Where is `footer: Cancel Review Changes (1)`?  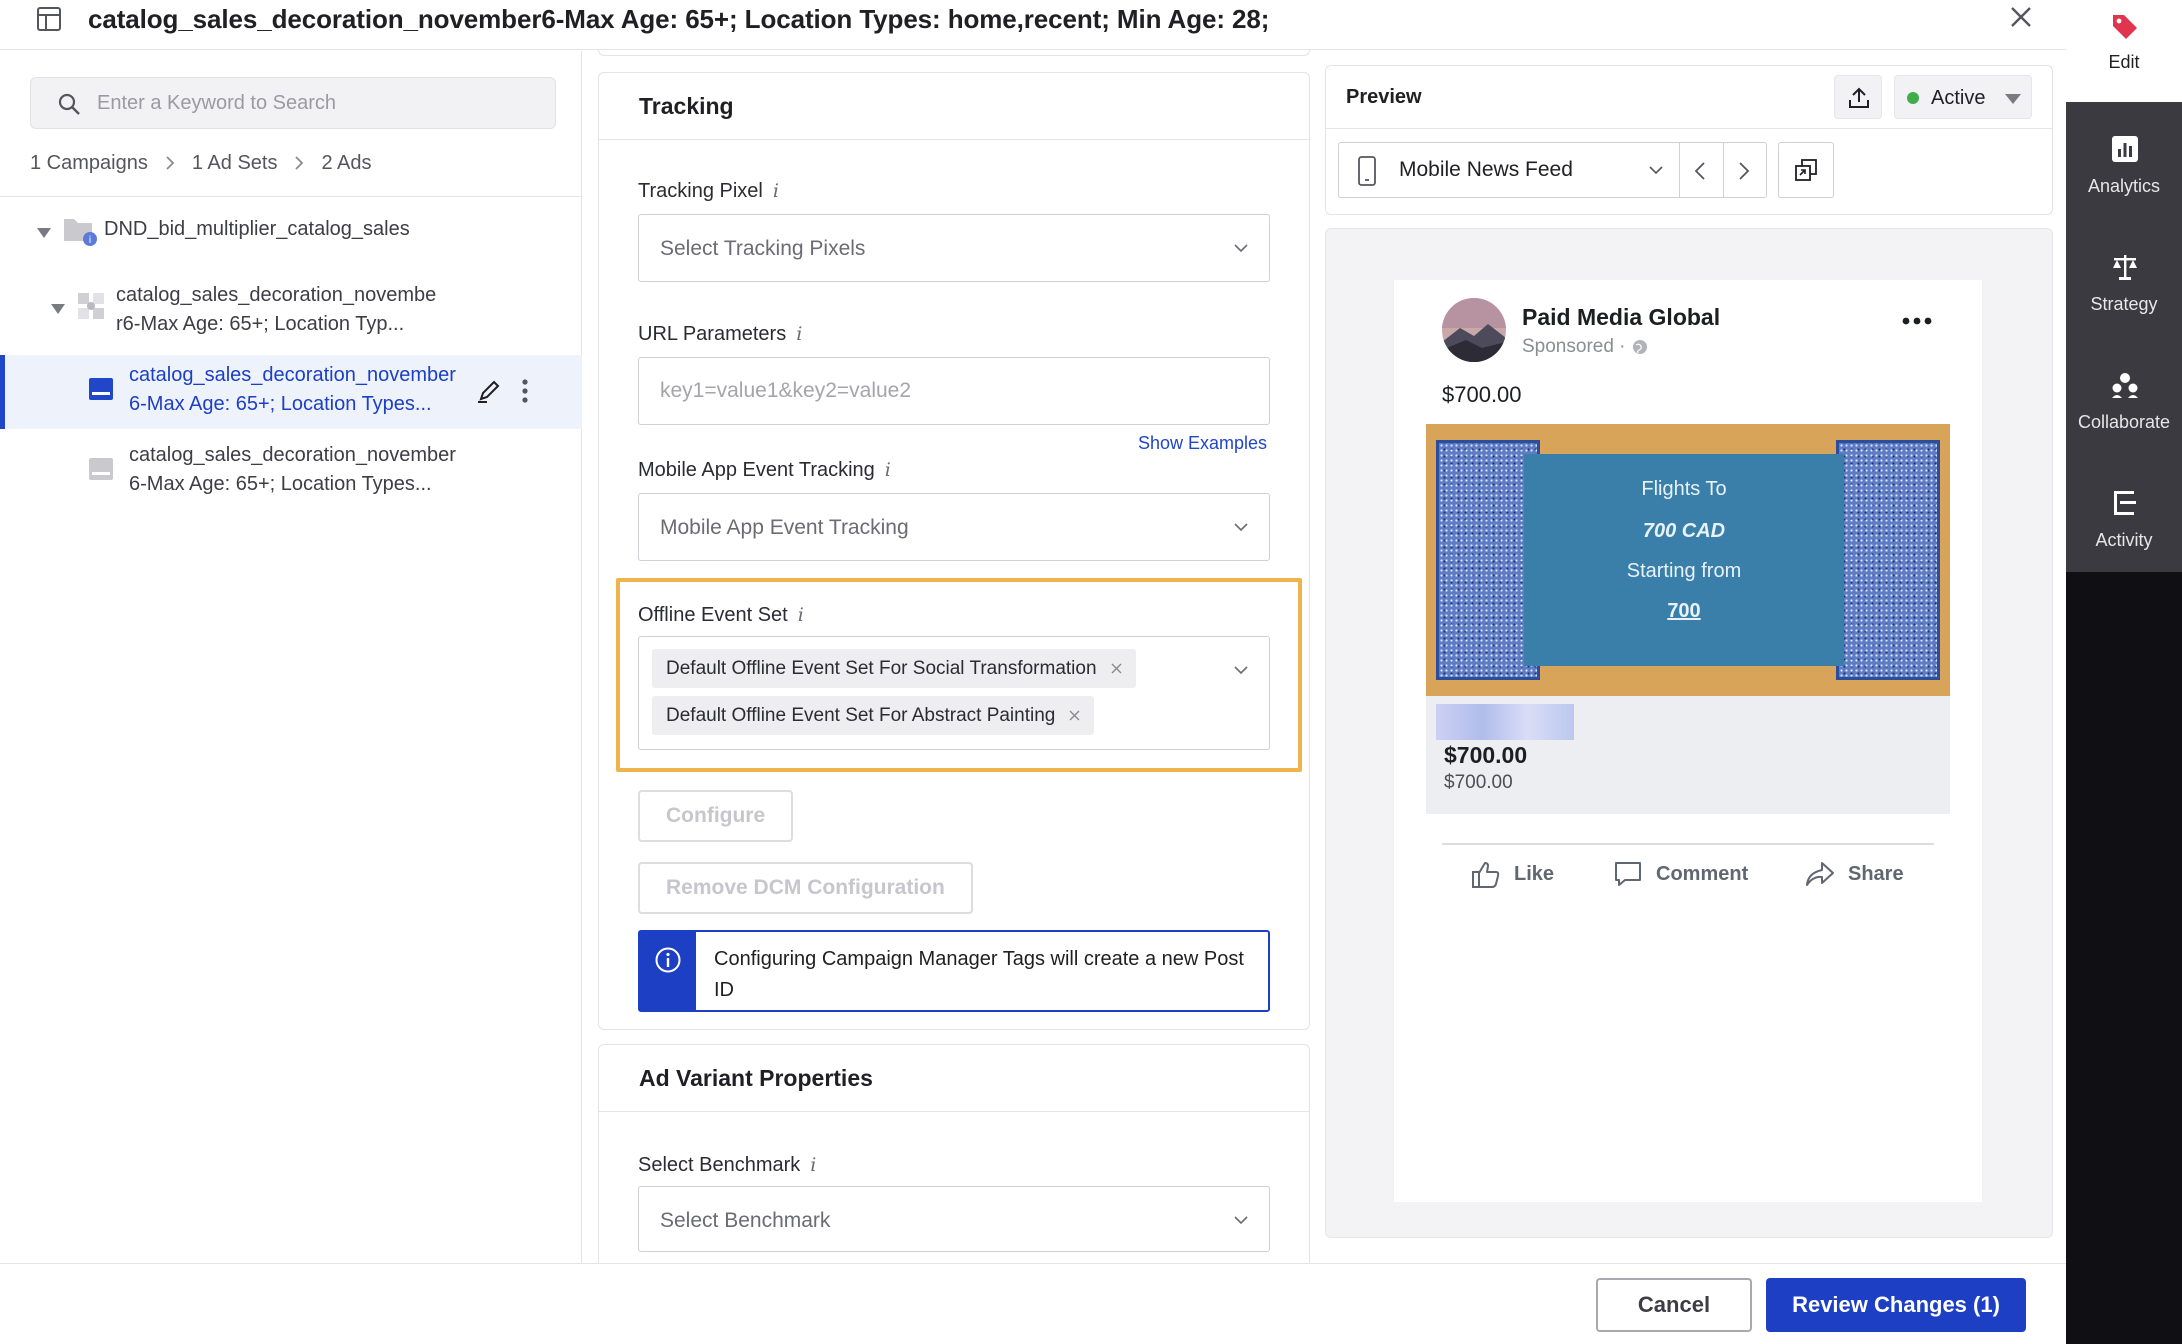 footer: Cancel Review Changes (1) is located at coordinates (1033, 1304).